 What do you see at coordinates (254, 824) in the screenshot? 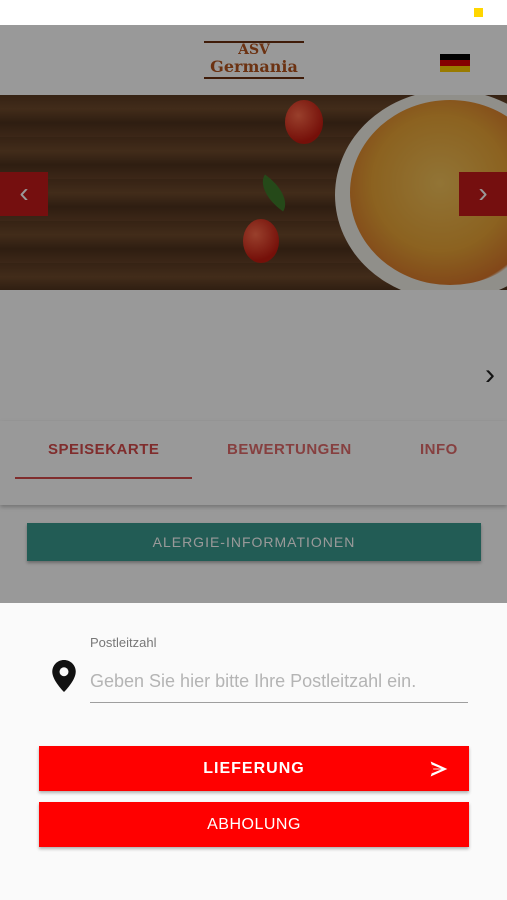
I see `pickup-button: ABHOLUNG` at bounding box center [254, 824].